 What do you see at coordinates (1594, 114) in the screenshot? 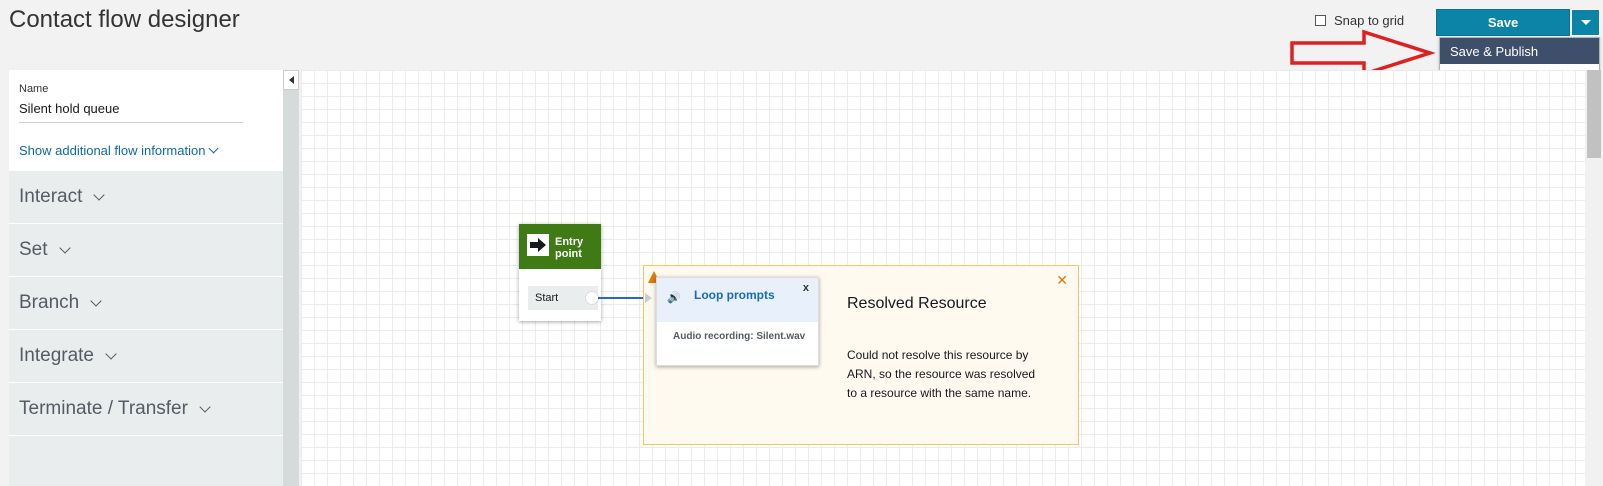
I see `scrollbar-thumb` at bounding box center [1594, 114].